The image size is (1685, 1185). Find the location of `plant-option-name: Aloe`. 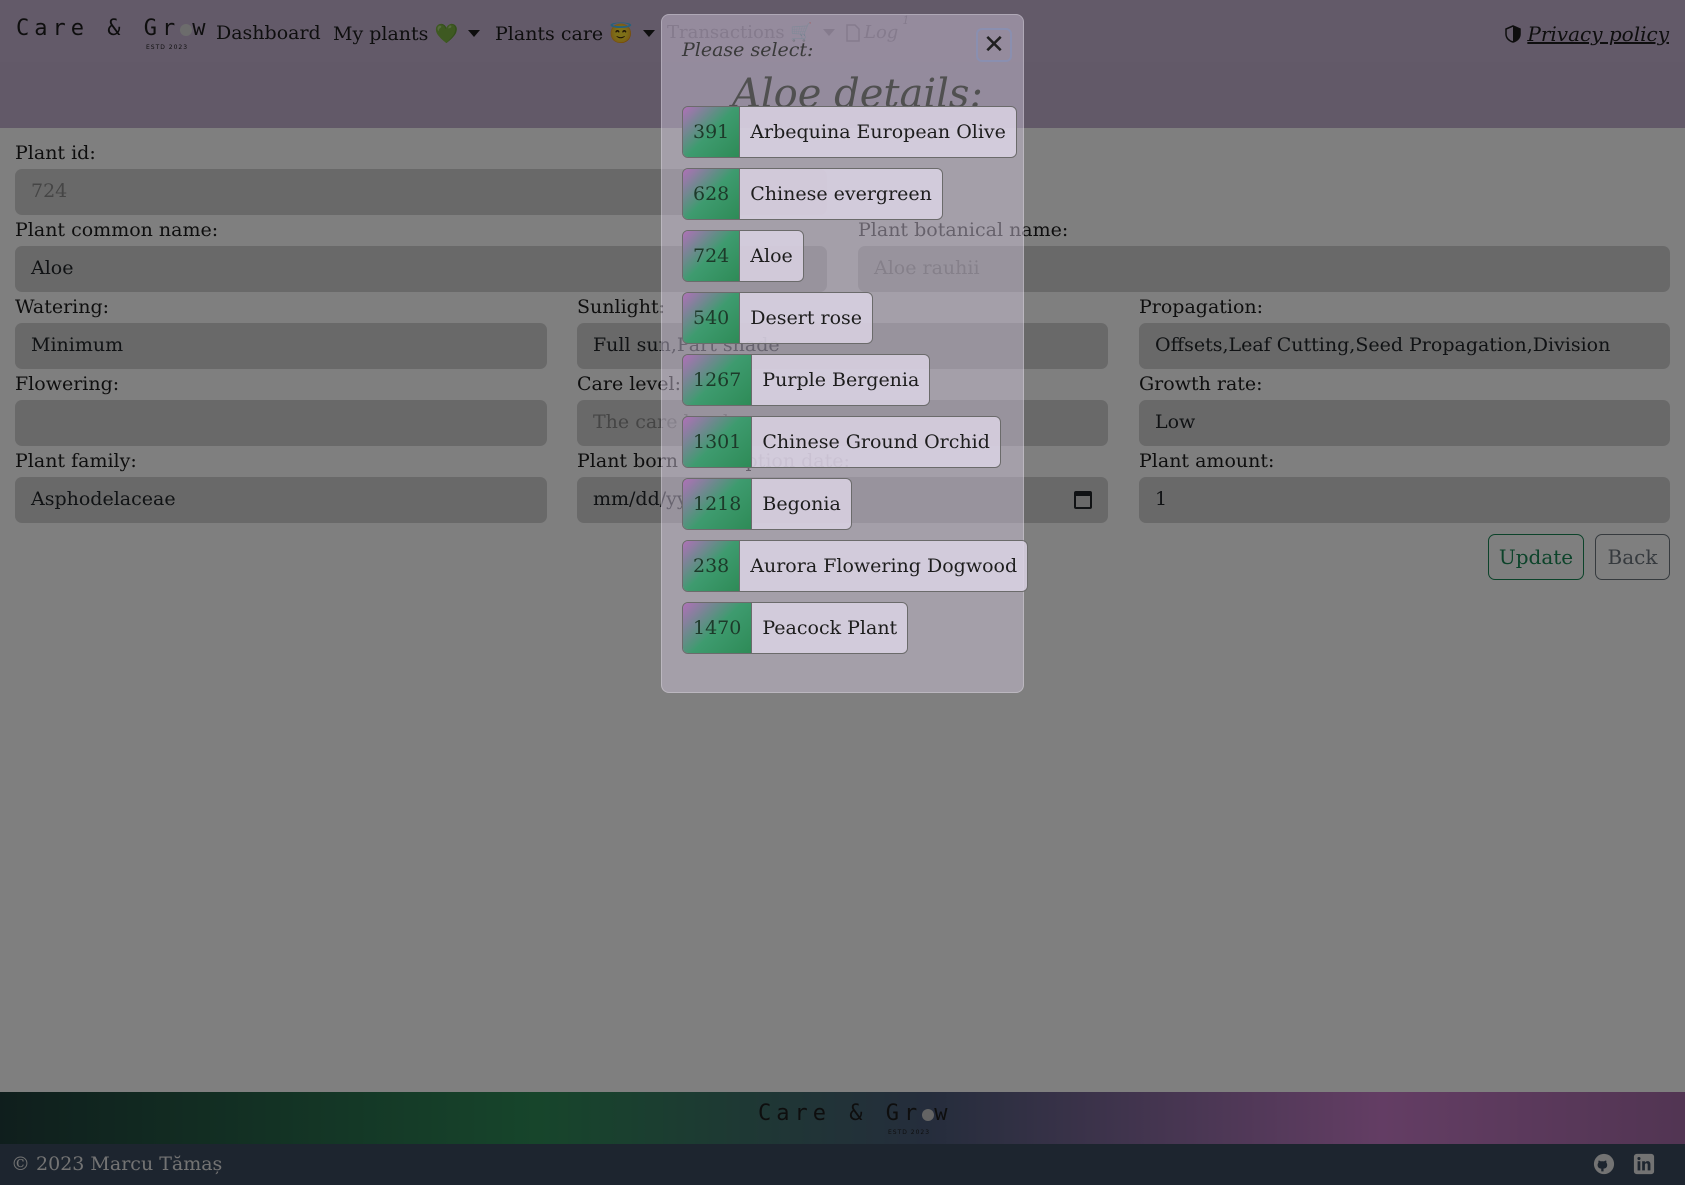

plant-option-name: Aloe is located at coordinates (771, 256).